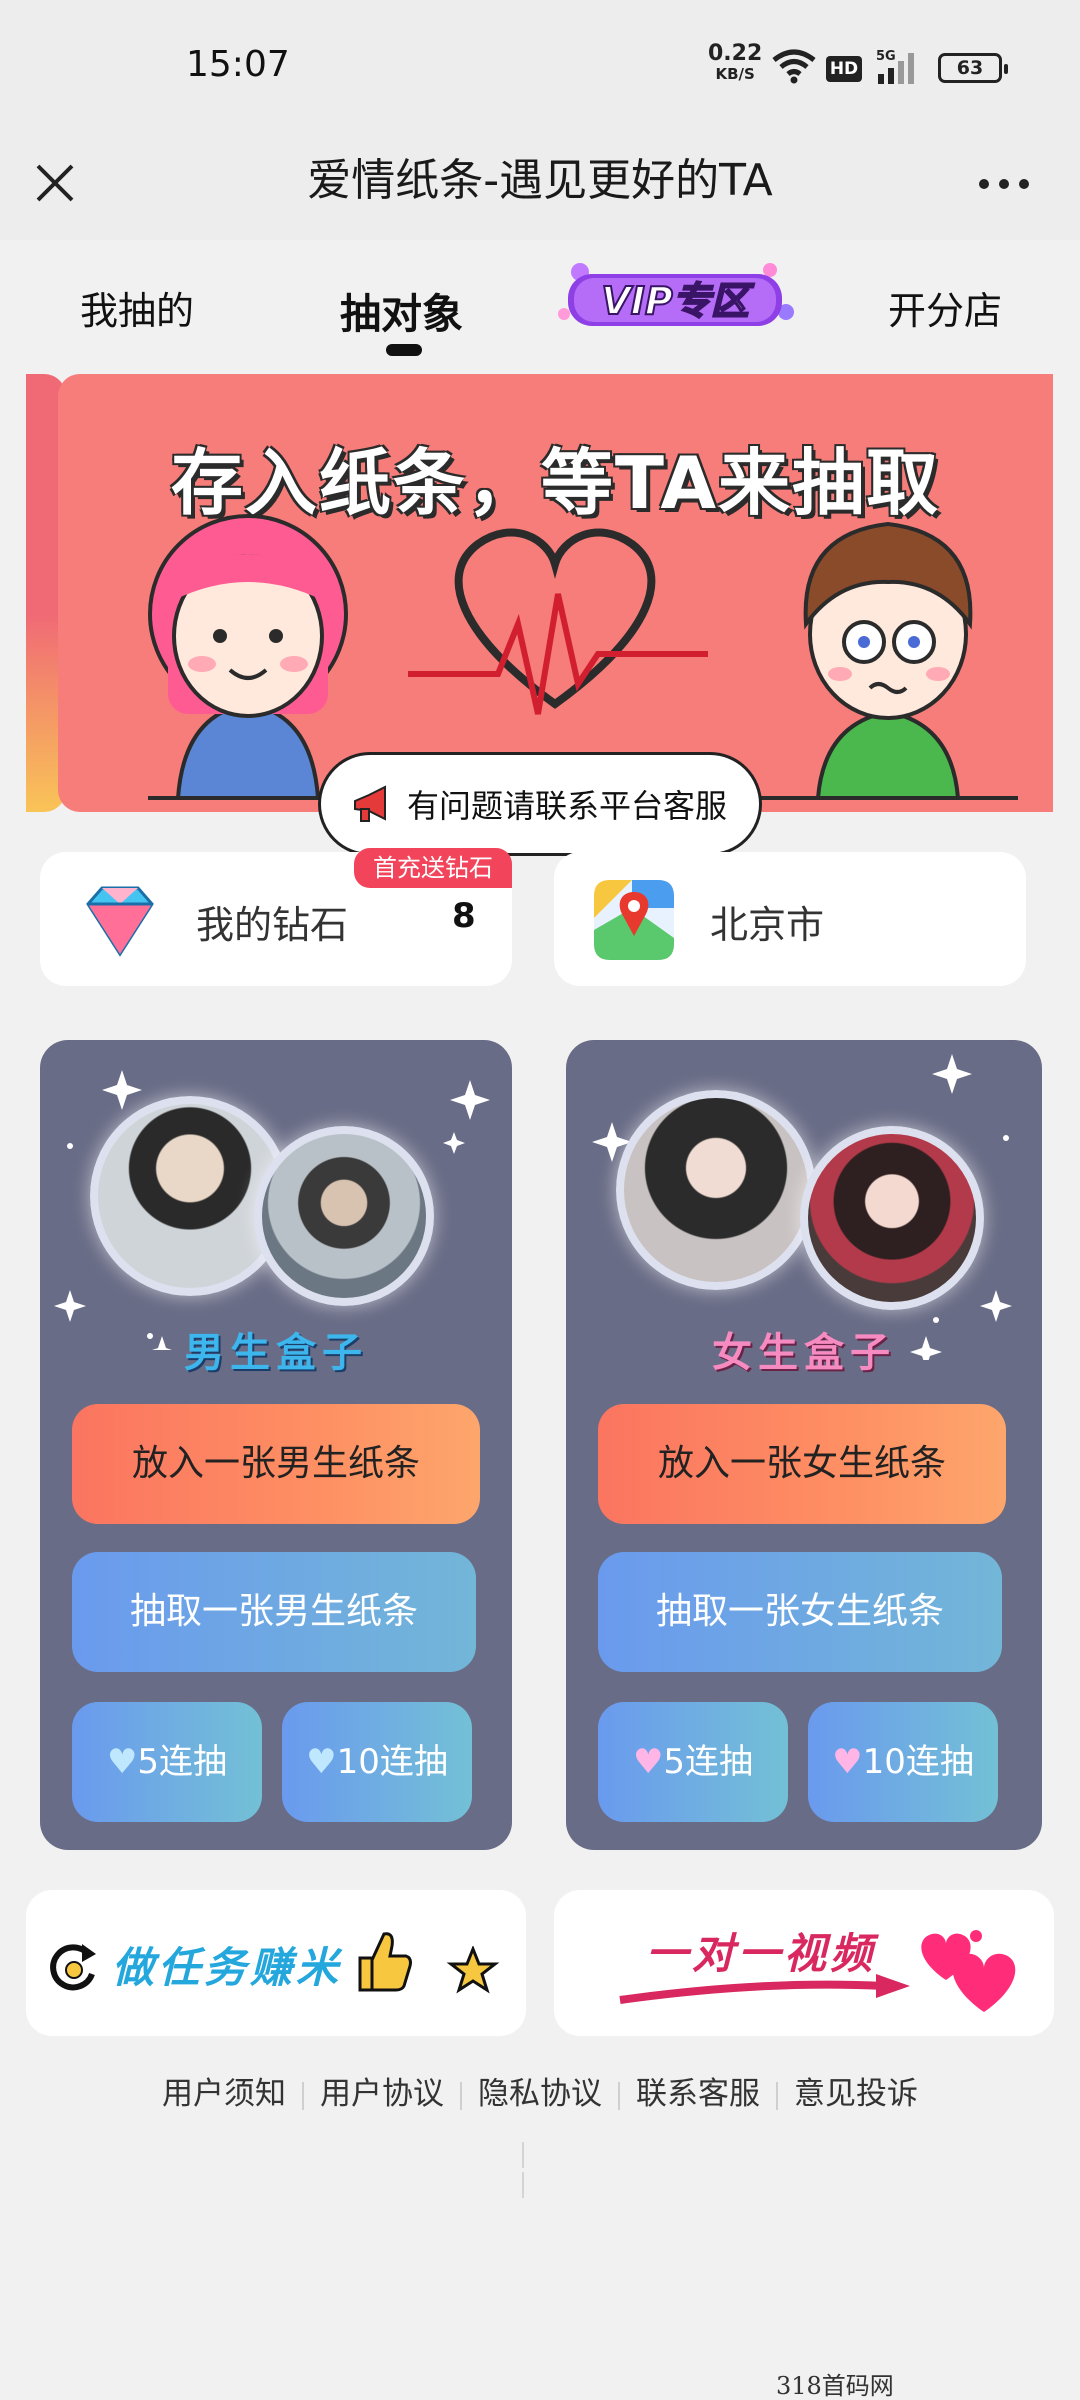 Image resolution: width=1080 pixels, height=2400 pixels. Describe the element at coordinates (276, 1353) in the screenshot. I see `boy-box-title: 男生盒子` at that location.